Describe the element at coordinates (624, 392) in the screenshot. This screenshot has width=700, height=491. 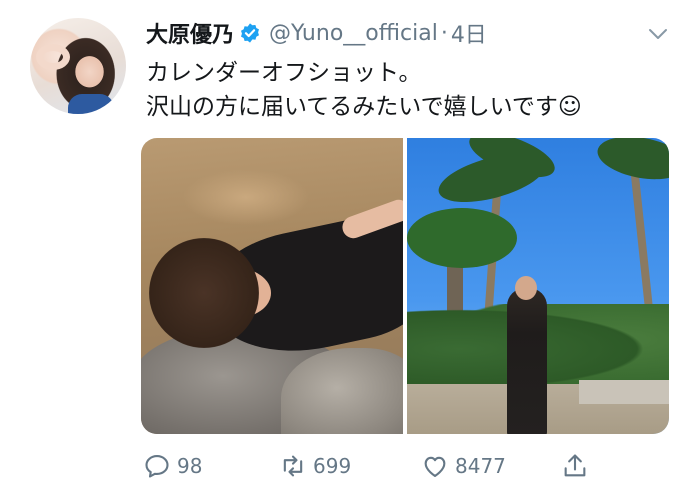
I see `photo-wall-shape` at that location.